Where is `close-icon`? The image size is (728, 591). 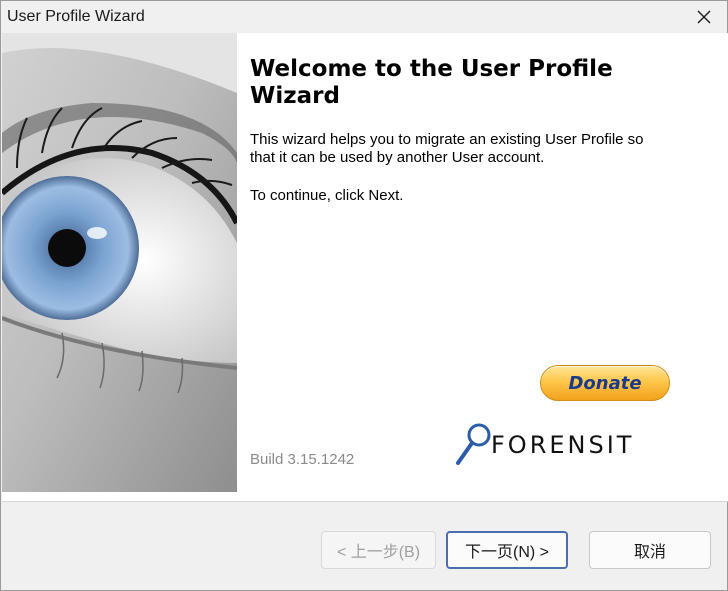 close-icon is located at coordinates (704, 17).